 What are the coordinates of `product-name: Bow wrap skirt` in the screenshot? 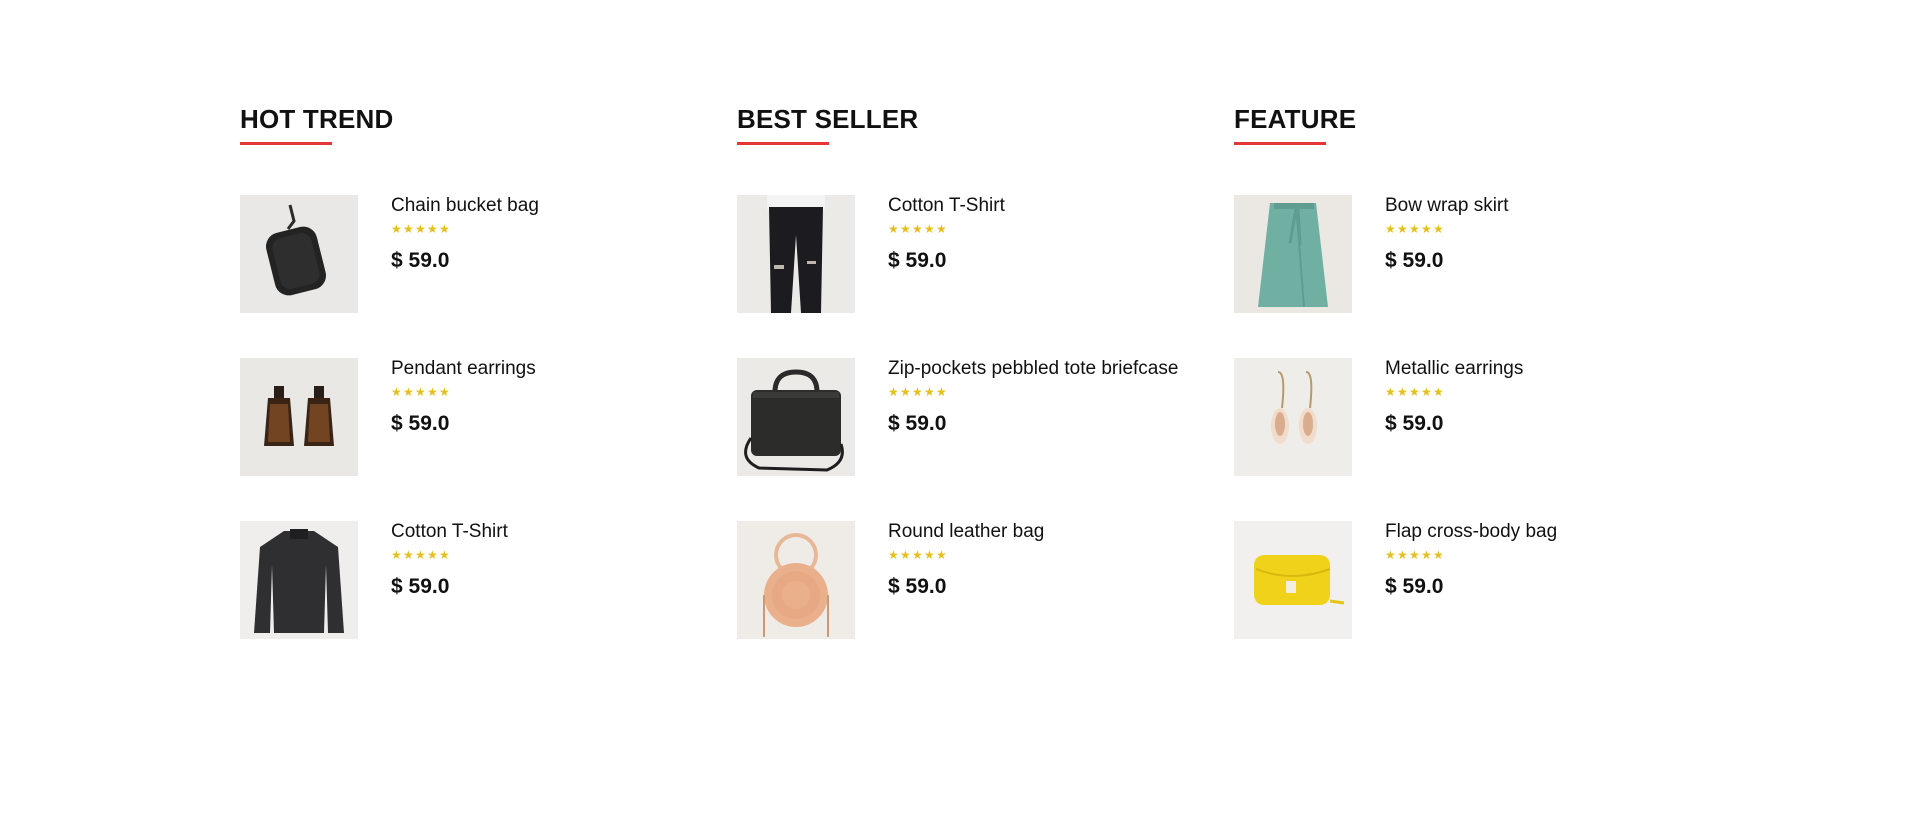 It's located at (1535, 205).